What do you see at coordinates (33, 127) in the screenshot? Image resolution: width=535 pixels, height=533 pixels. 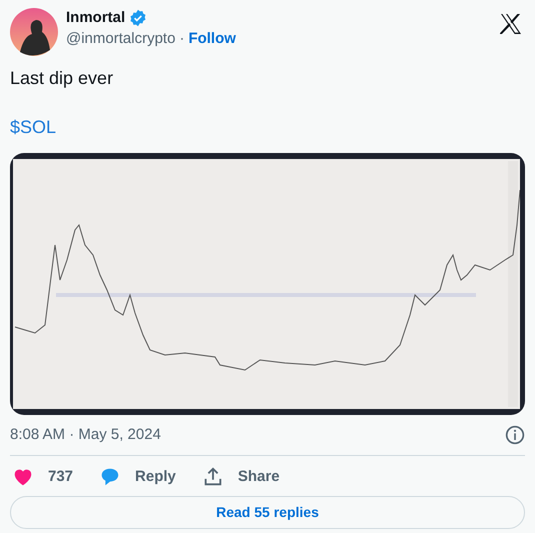 I see `cashtag-link: $SOL` at bounding box center [33, 127].